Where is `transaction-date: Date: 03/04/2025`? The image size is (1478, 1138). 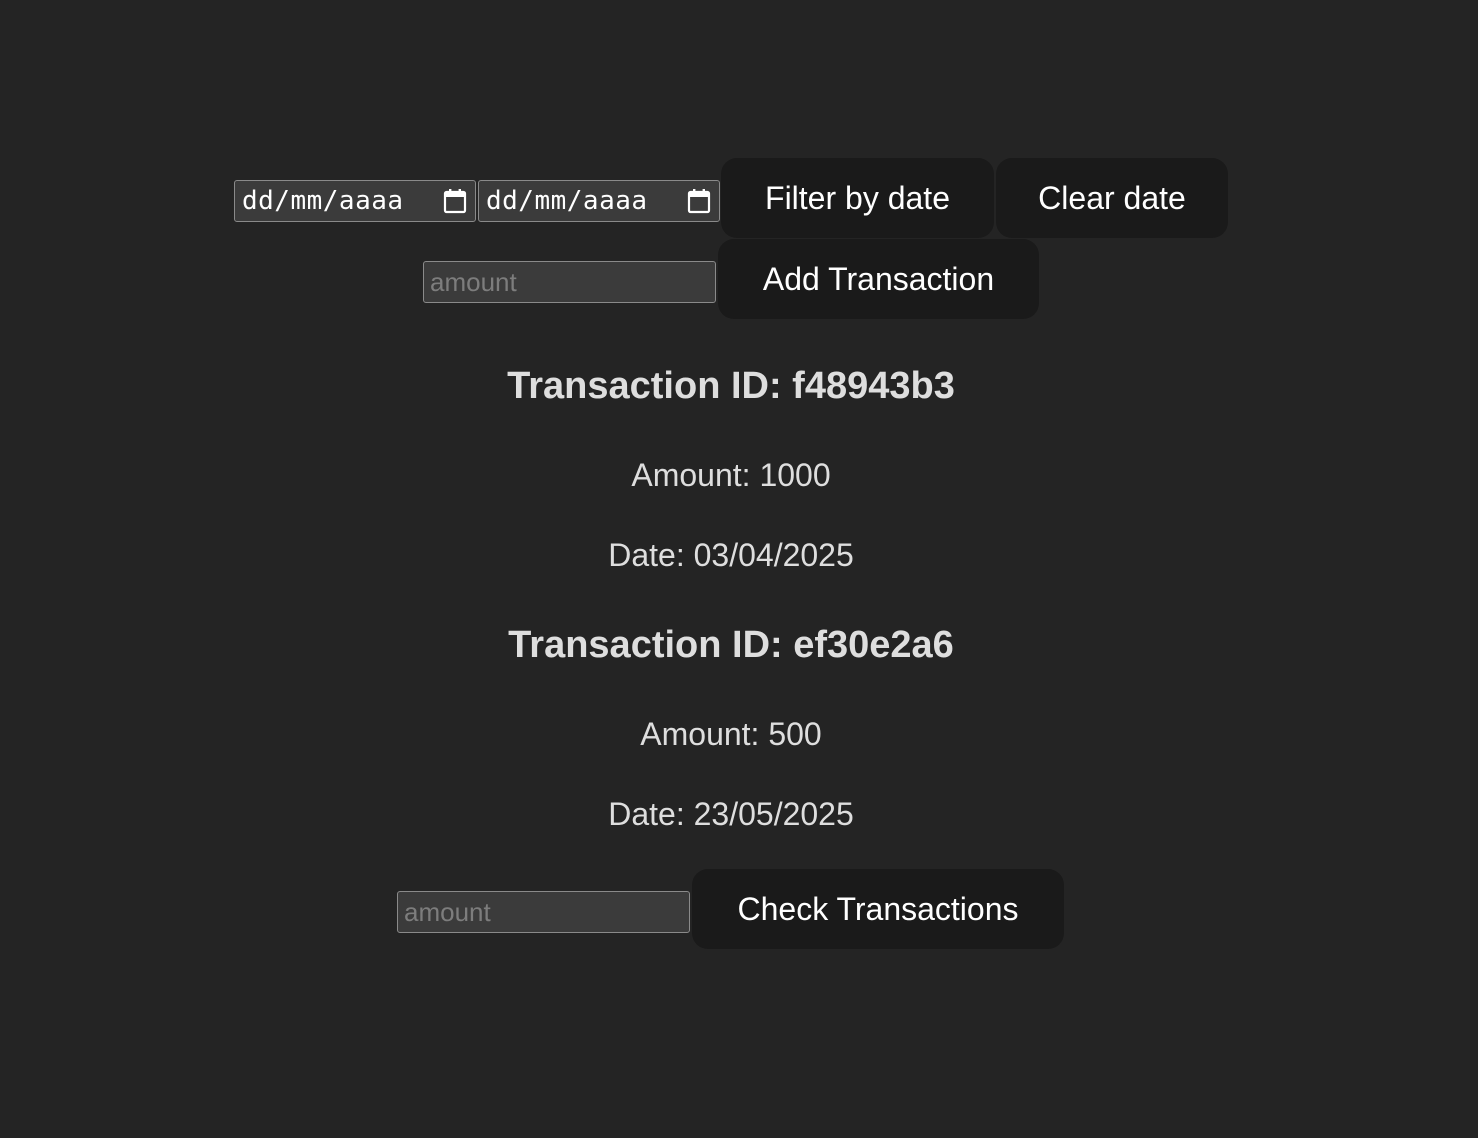
transaction-date: Date: 03/04/2025 is located at coordinates (731, 555).